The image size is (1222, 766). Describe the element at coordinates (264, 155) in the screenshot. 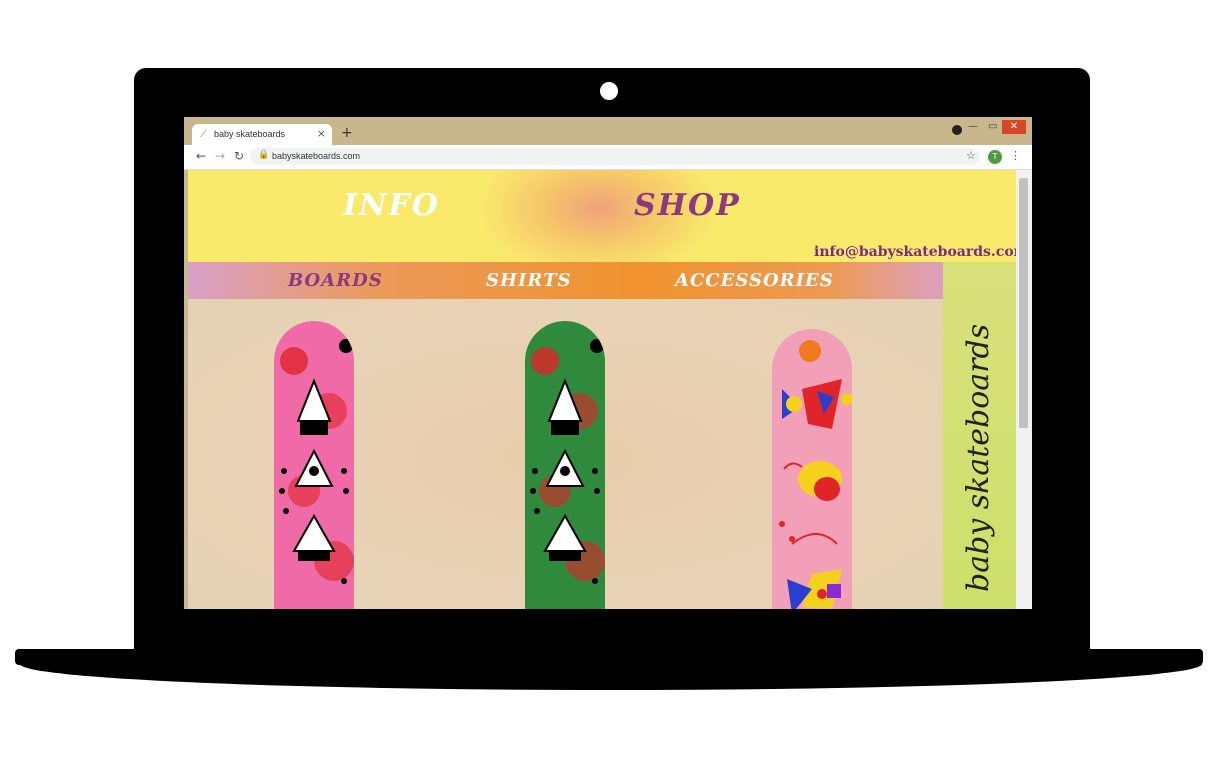

I see `lock-icon: 🔒` at that location.